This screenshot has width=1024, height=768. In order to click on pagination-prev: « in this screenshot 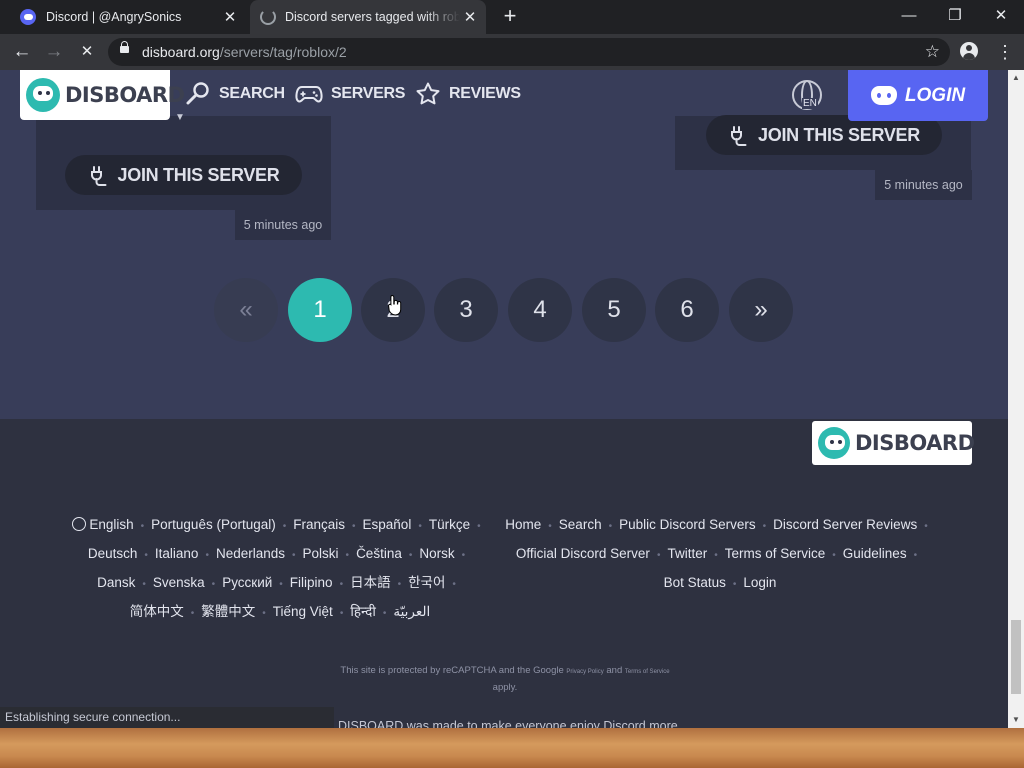, I will do `click(246, 310)`.